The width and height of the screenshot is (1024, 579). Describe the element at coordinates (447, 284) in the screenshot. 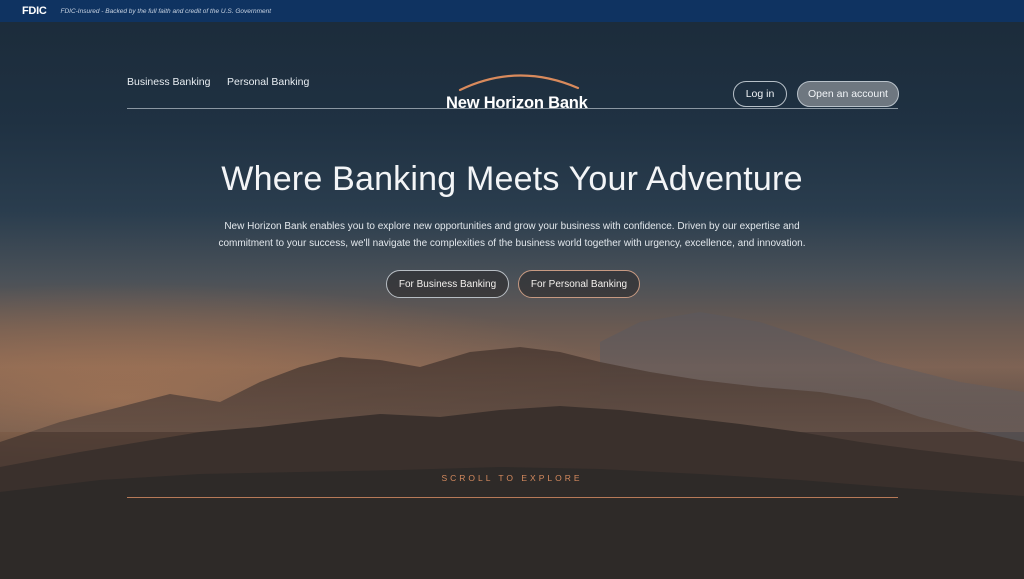

I see `business-banking-button: For Business Banking` at that location.